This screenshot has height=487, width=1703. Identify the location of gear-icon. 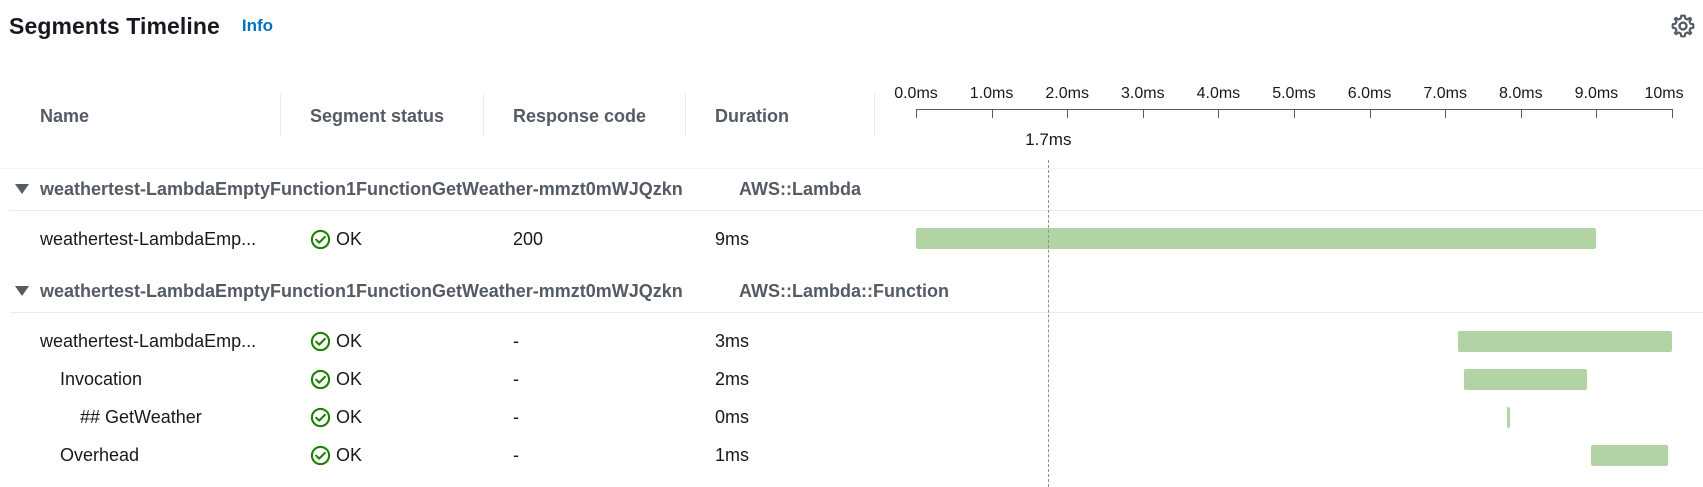
(1683, 26).